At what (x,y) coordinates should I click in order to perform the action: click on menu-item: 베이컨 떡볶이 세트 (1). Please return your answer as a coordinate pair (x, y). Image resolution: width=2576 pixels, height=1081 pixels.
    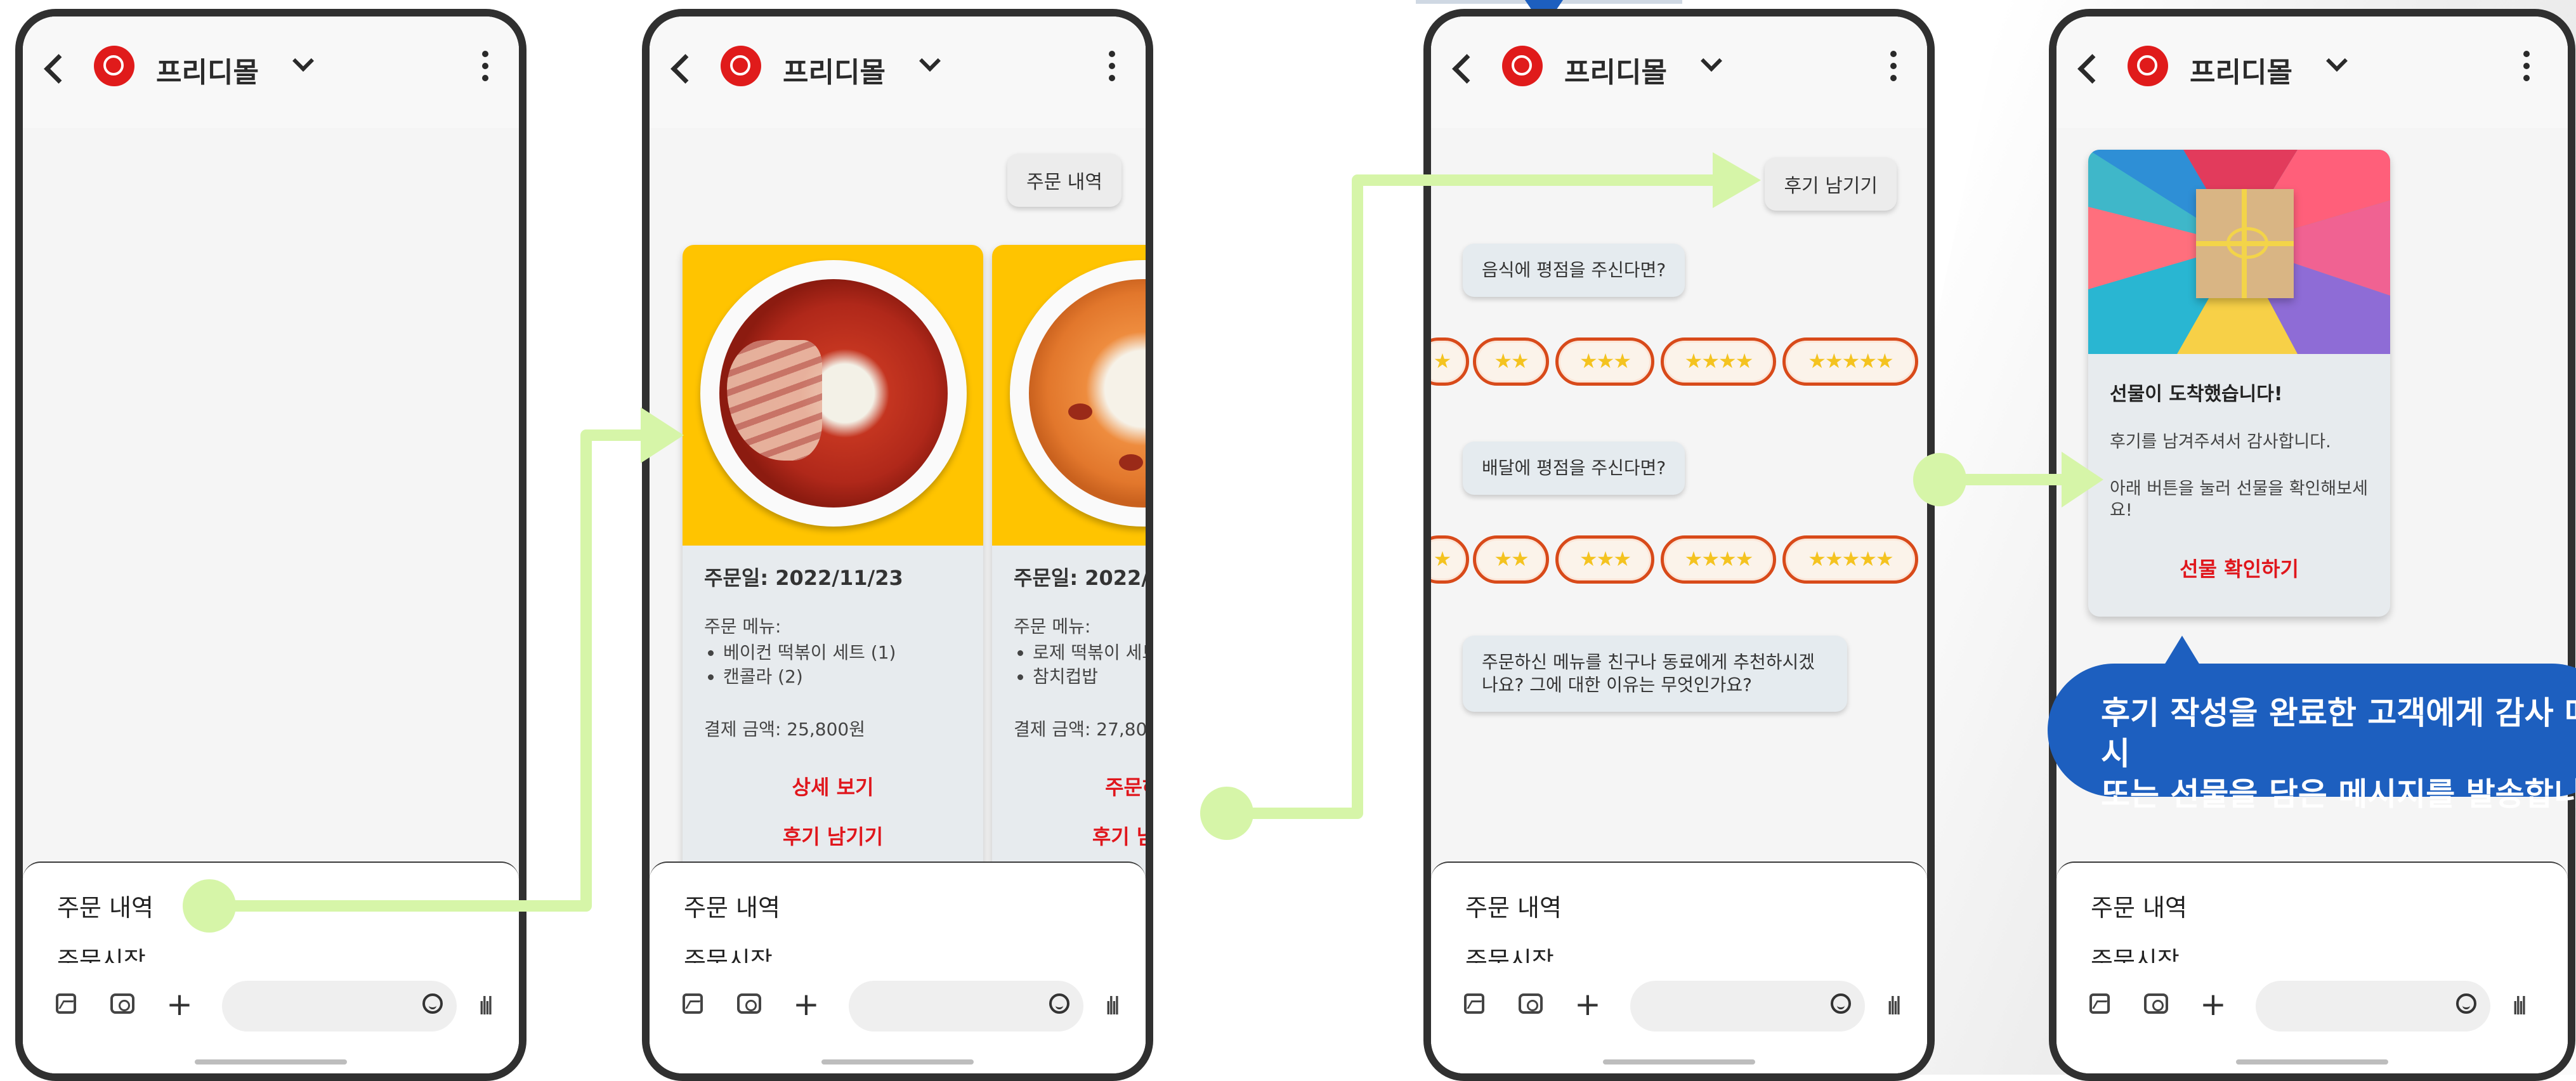
    Looking at the image, I should click on (847, 653).